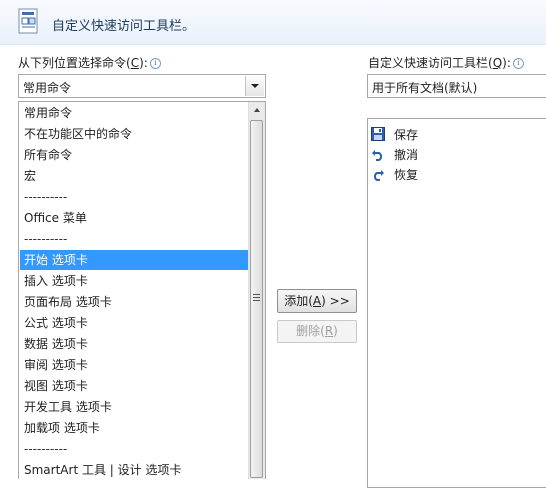 Image resolution: width=546 pixels, height=488 pixels. What do you see at coordinates (134, 281) in the screenshot?
I see `list-item: 插入 选项卡` at bounding box center [134, 281].